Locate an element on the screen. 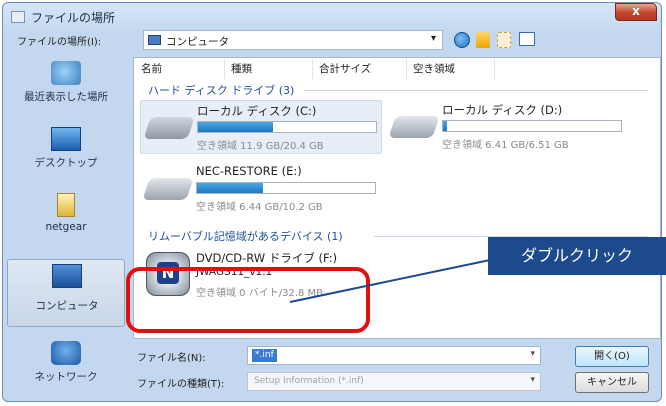  callout-pointer is located at coordinates (390, 281).